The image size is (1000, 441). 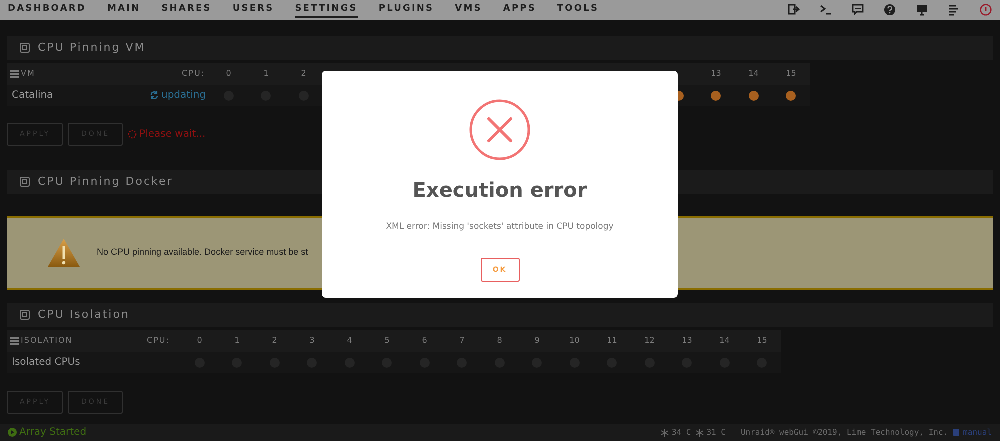 I want to click on section-title: CPU Isolation, so click(x=84, y=314).